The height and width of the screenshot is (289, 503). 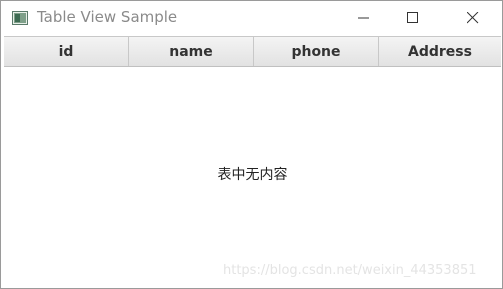 What do you see at coordinates (316, 51) in the screenshot?
I see `column-header-phone: phone` at bounding box center [316, 51].